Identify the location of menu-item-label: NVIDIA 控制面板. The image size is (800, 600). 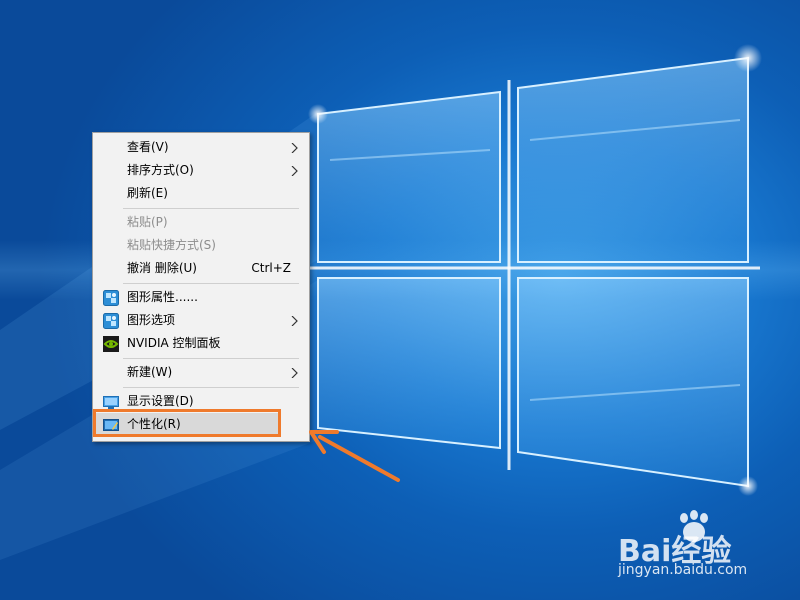
(174, 343).